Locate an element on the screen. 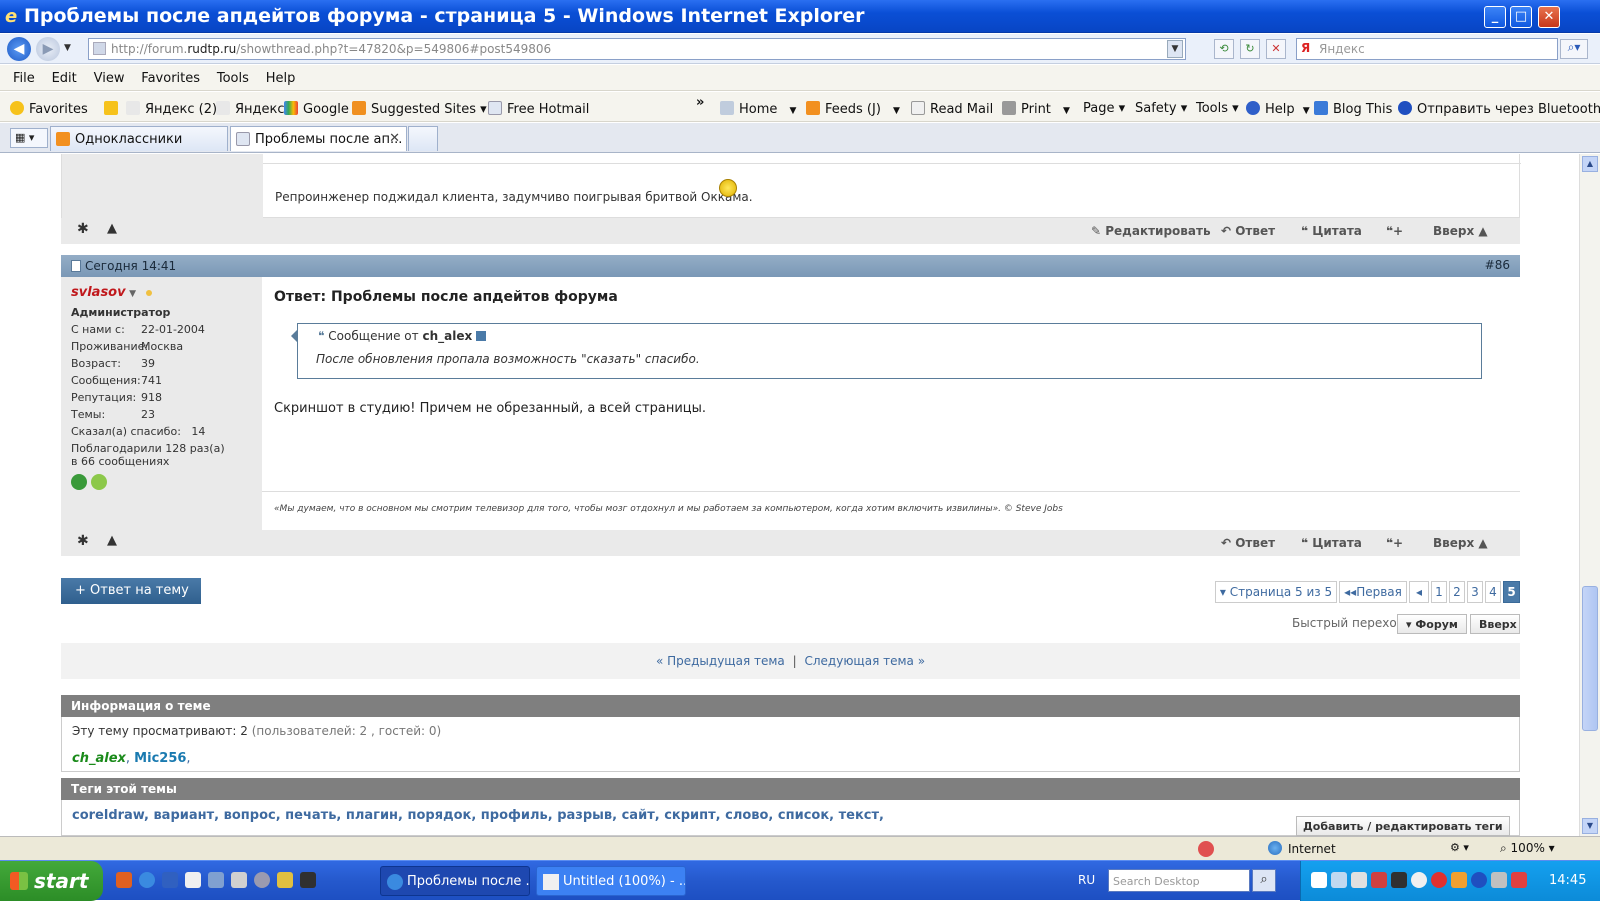  tray-volume-icon is located at coordinates (1499, 880).